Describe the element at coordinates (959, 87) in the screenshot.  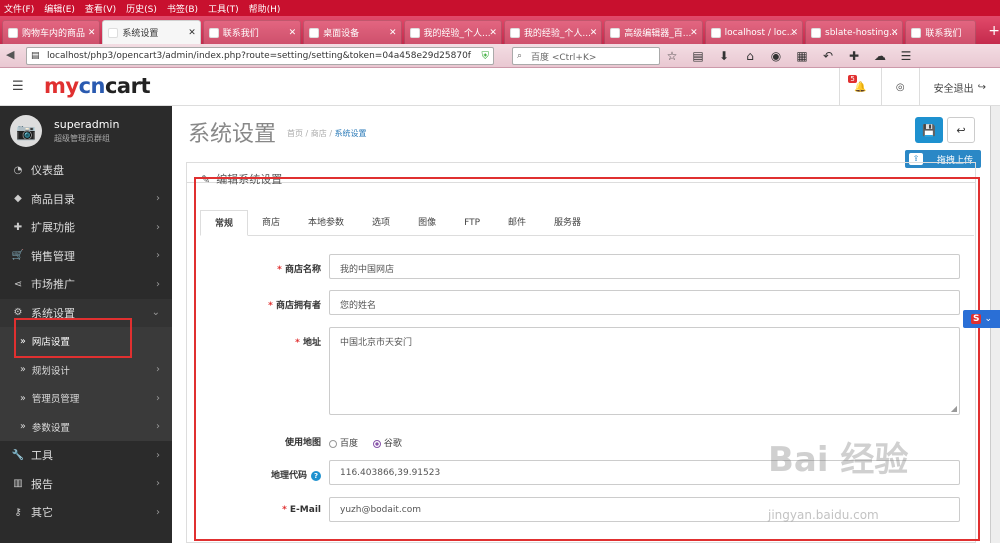
I see `logout-button: 安全退出 ↪` at that location.